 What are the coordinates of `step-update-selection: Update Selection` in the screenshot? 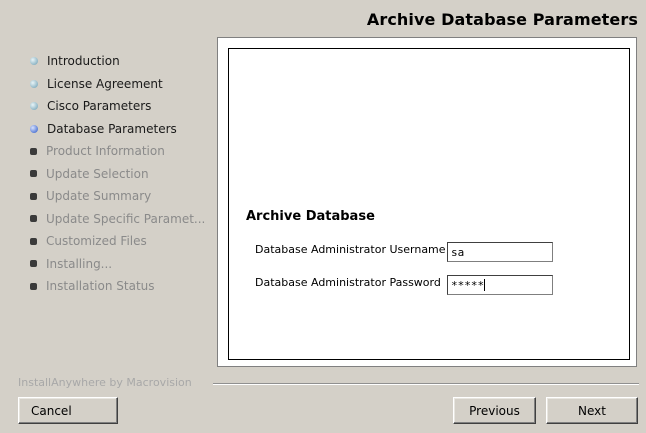 It's located at (122, 174).